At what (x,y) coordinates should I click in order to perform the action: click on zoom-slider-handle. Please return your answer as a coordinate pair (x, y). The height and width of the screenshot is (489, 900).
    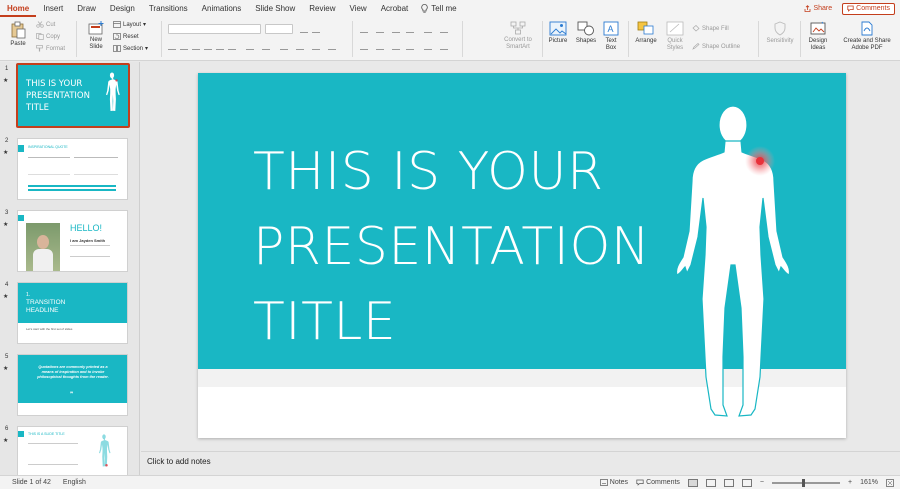
    Looking at the image, I should click on (803, 482).